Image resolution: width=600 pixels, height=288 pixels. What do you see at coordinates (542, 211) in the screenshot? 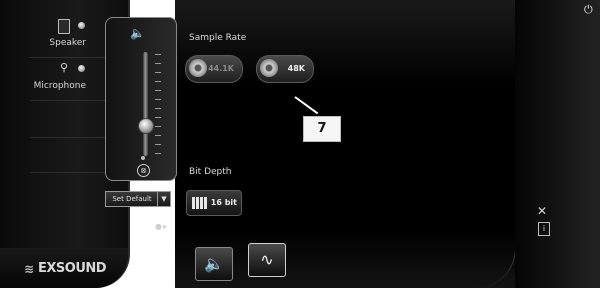
I see `tools-icon: ✕` at bounding box center [542, 211].